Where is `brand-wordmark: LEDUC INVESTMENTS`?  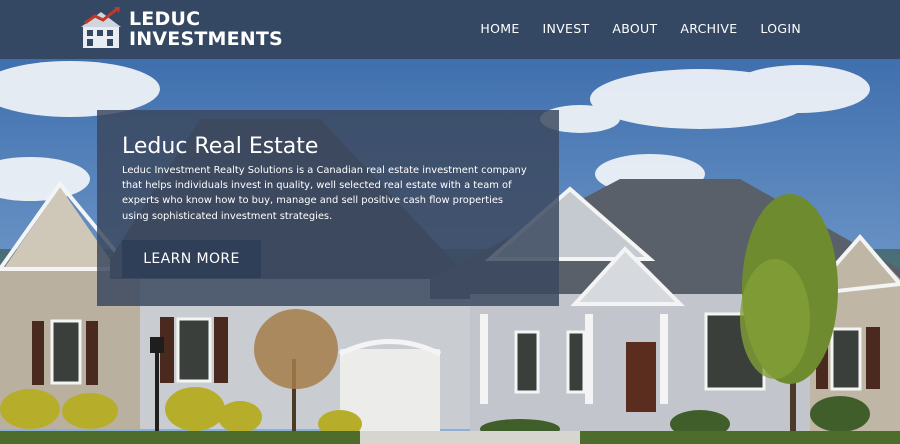 brand-wordmark: LEDUC INVESTMENTS is located at coordinates (206, 29).